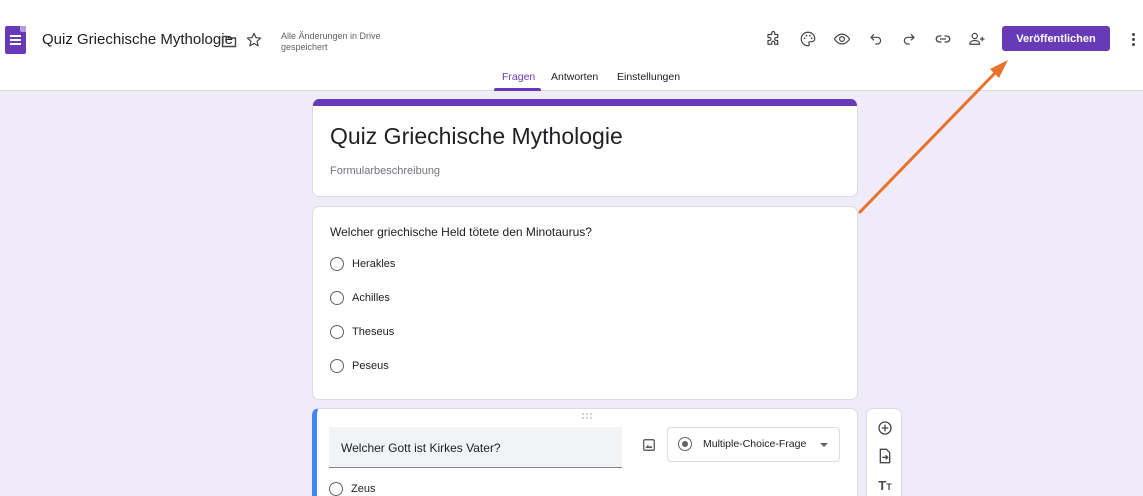 The image size is (1143, 496). I want to click on question-type-label: Multiple-Choice-Frage, so click(755, 444).